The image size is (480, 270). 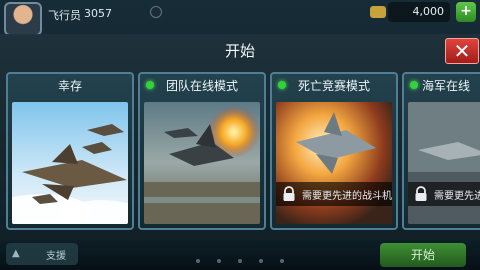 I want to click on support-button: ▲ 支援, so click(x=42, y=254).